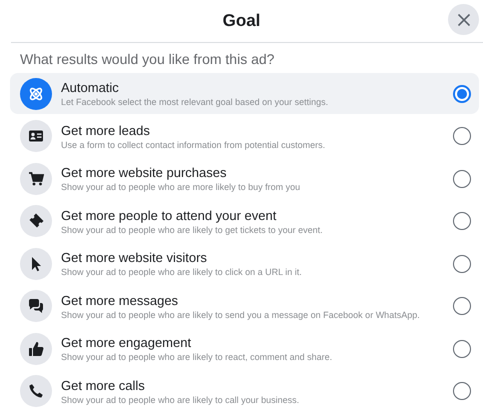 The height and width of the screenshot is (412, 483). What do you see at coordinates (244, 136) in the screenshot?
I see `goal-option: Get more leads Use a form to collect contact information from potential customers.` at bounding box center [244, 136].